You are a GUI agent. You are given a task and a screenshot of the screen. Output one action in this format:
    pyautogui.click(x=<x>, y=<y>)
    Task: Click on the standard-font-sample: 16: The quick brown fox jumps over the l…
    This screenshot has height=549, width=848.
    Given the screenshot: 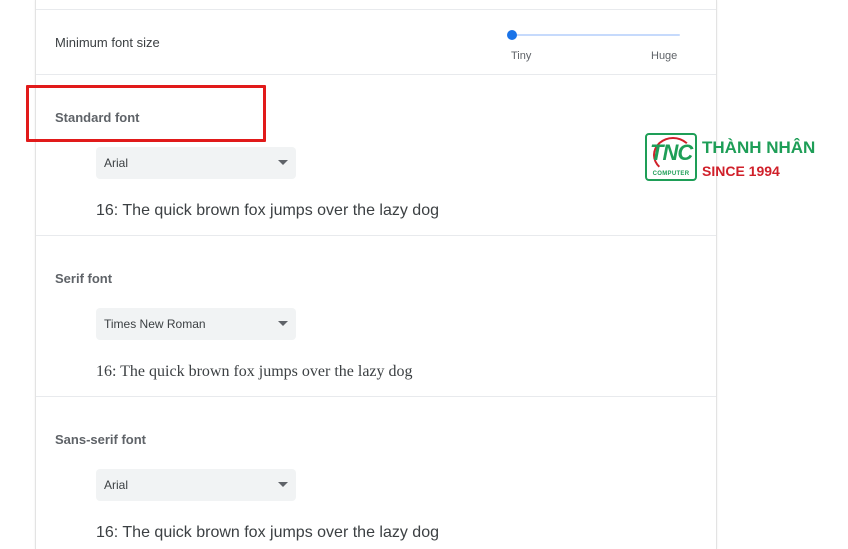 What is the action you would take?
    pyautogui.click(x=267, y=210)
    